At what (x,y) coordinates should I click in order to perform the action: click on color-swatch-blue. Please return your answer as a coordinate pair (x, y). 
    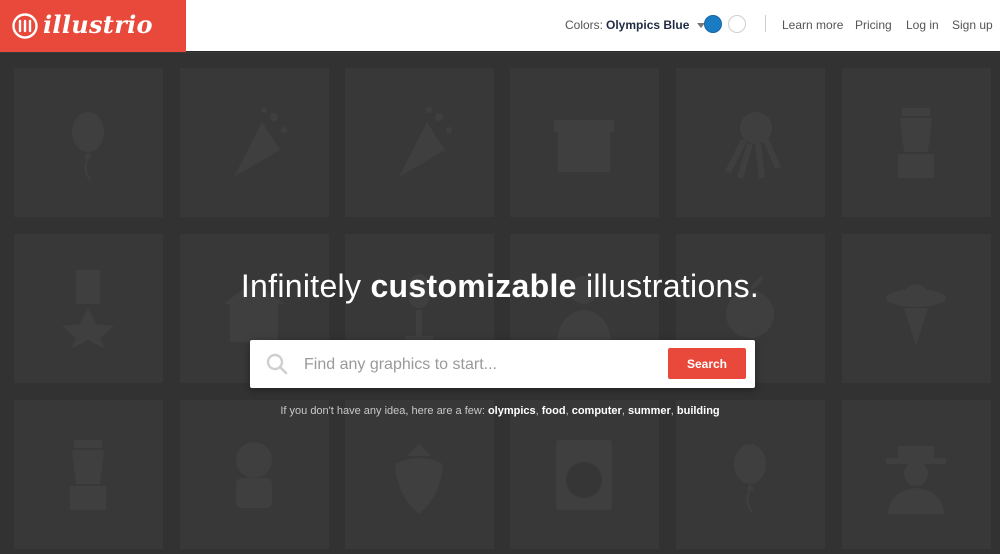
    Looking at the image, I should click on (713, 24).